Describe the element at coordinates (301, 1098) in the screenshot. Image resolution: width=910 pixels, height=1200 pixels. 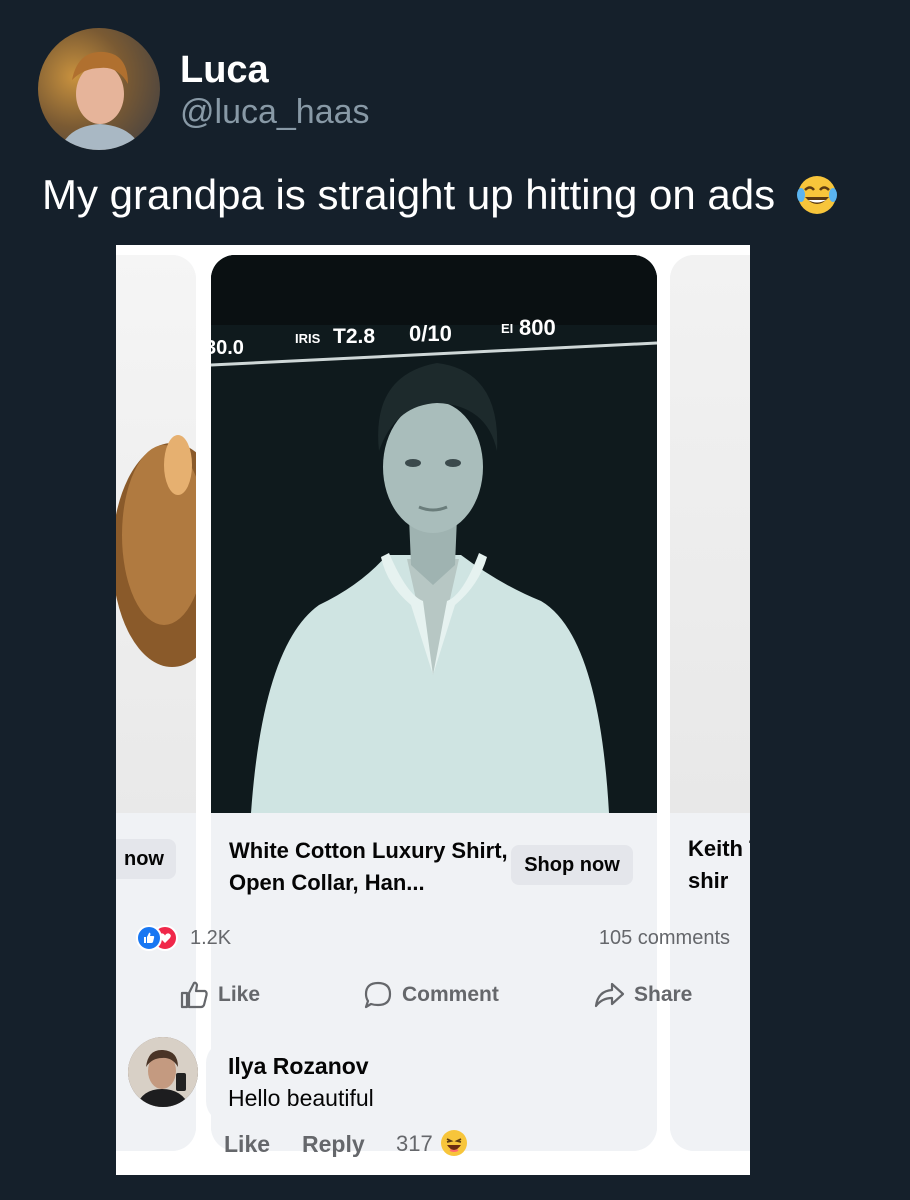
I see `comment-text: Hello beautiful` at that location.